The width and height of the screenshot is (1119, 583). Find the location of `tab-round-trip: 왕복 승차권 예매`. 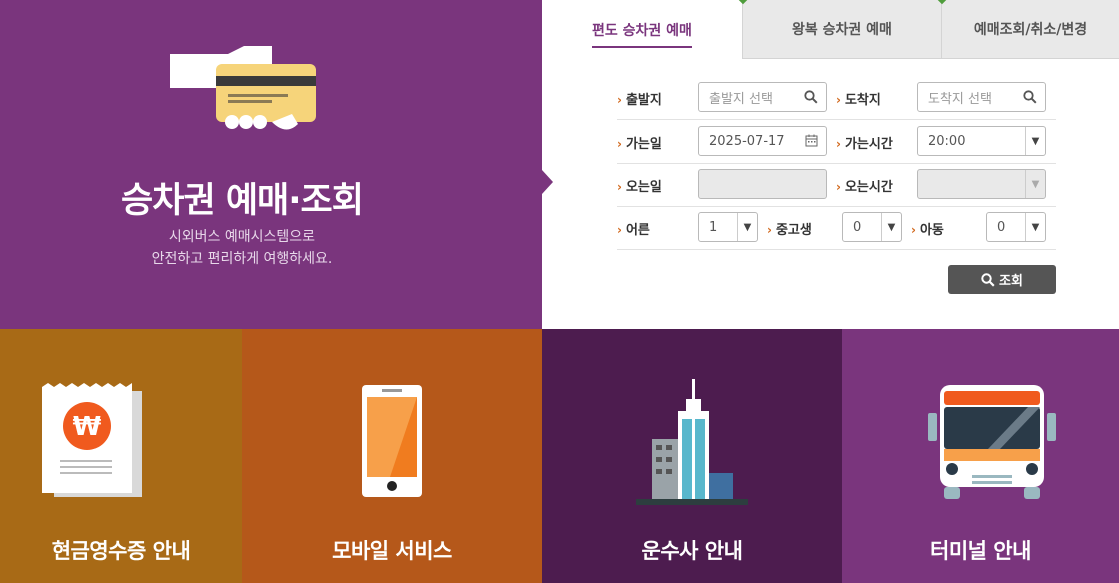

tab-round-trip: 왕복 승차권 예매 is located at coordinates (839, 29).